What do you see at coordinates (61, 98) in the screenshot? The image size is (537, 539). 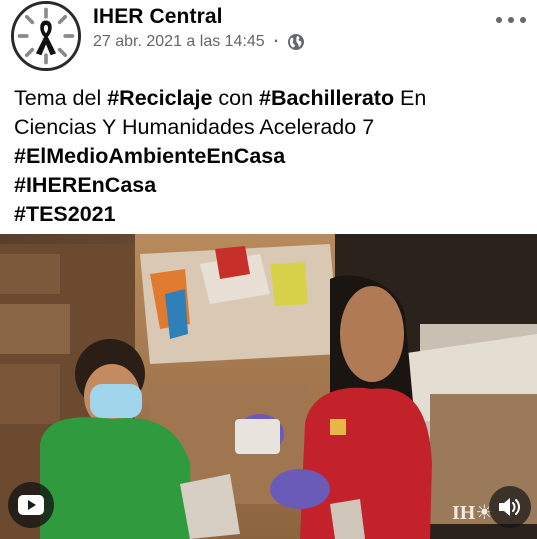 I see `text-segment: Tema del` at bounding box center [61, 98].